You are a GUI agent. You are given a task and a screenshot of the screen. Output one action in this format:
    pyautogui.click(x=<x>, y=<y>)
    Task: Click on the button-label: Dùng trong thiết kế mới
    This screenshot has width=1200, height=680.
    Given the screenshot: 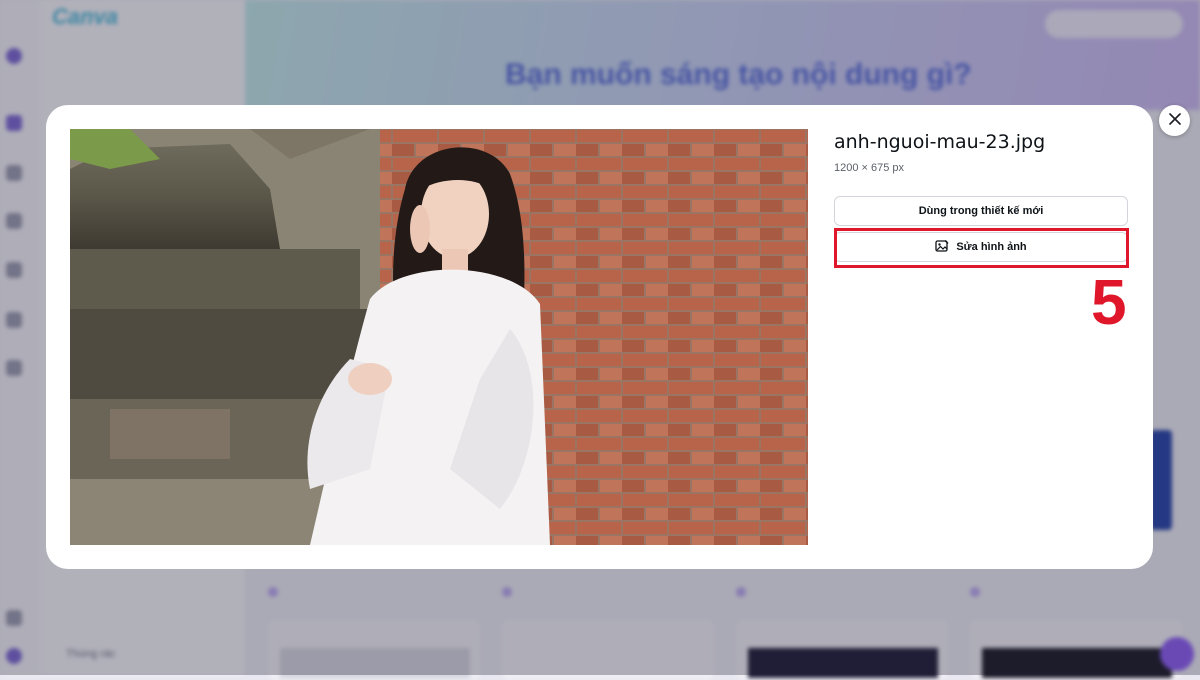 What is the action you would take?
    pyautogui.click(x=981, y=211)
    